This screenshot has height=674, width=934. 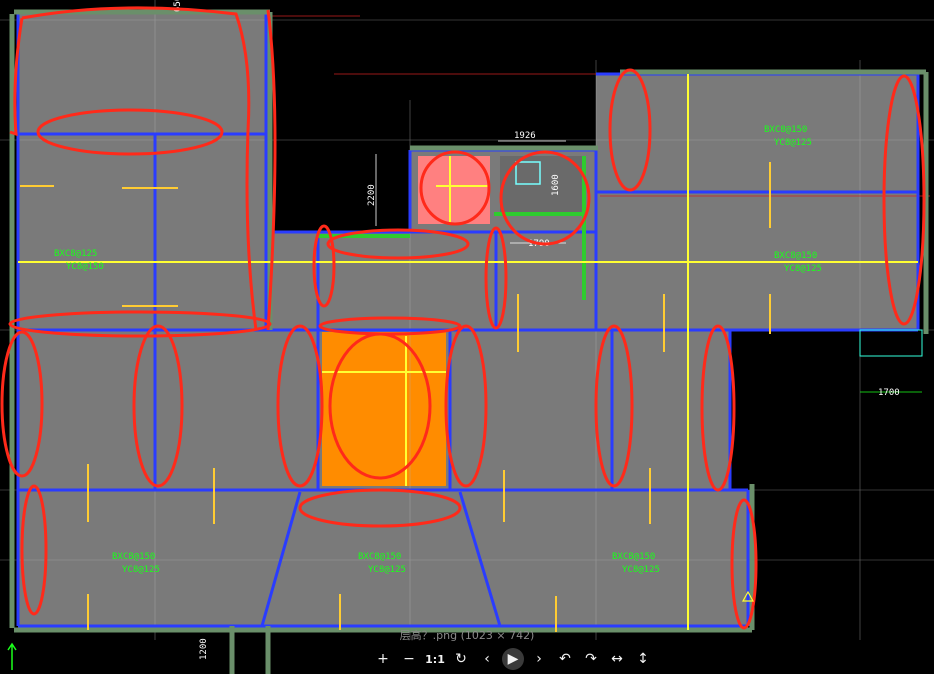 What do you see at coordinates (409, 659) in the screenshot?
I see `zoom-out-button: −` at bounding box center [409, 659].